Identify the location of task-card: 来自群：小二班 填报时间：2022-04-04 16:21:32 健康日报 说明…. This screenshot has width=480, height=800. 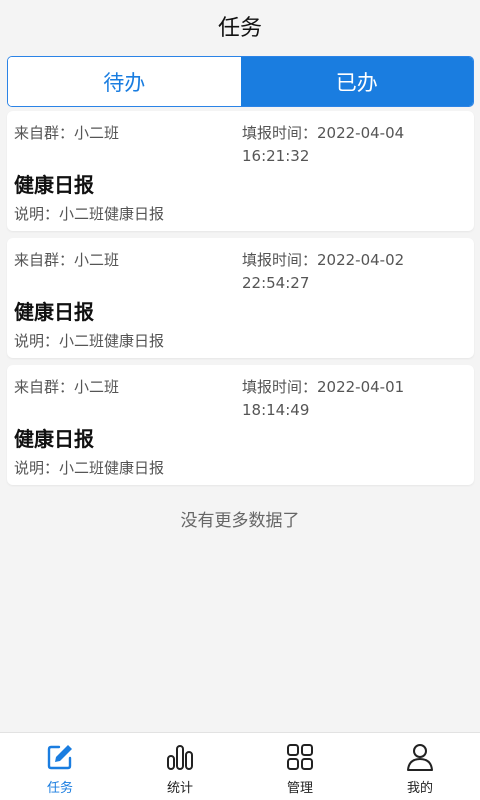
(240, 171).